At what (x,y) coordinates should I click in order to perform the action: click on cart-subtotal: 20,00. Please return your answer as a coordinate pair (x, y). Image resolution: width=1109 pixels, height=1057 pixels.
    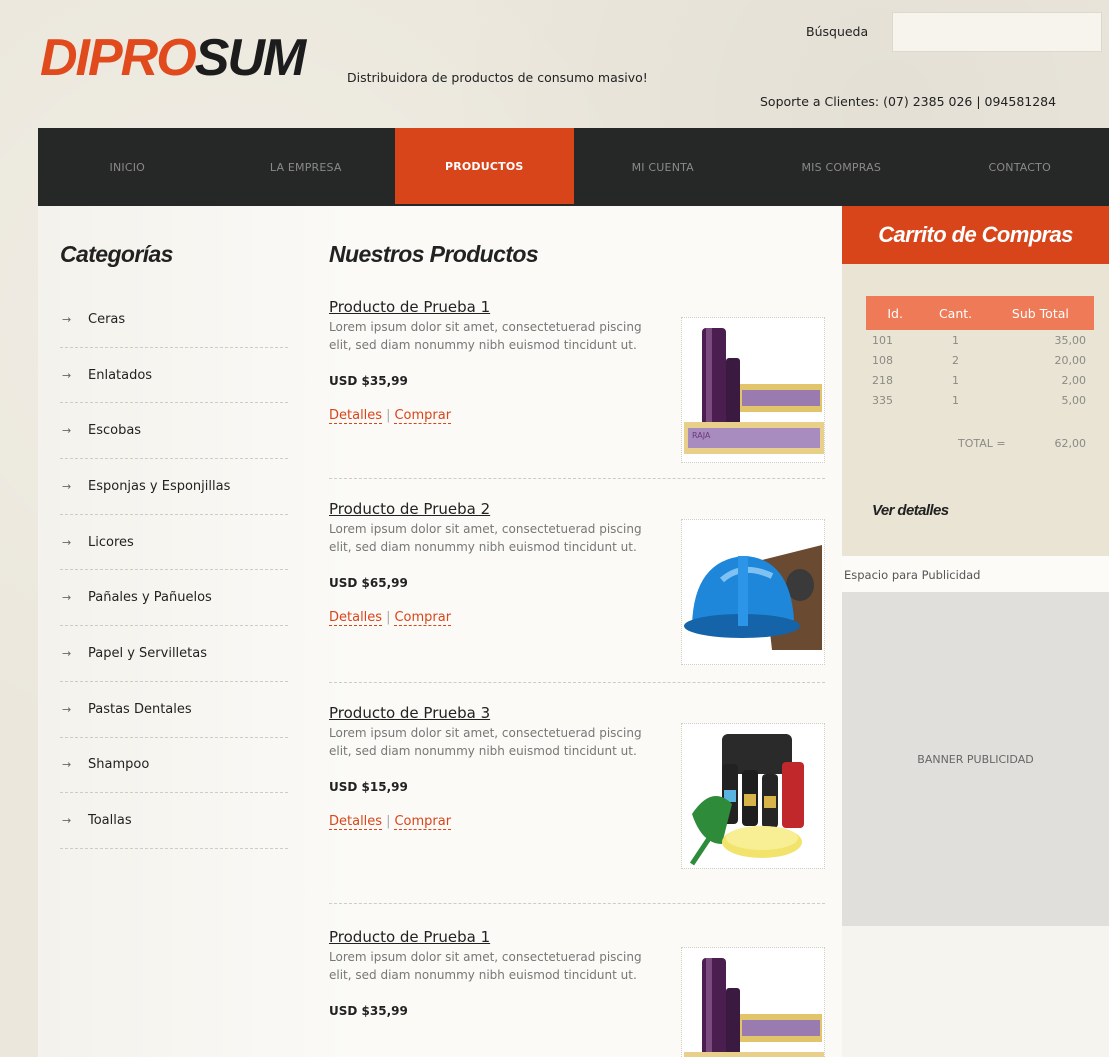
    Looking at the image, I should click on (1070, 360).